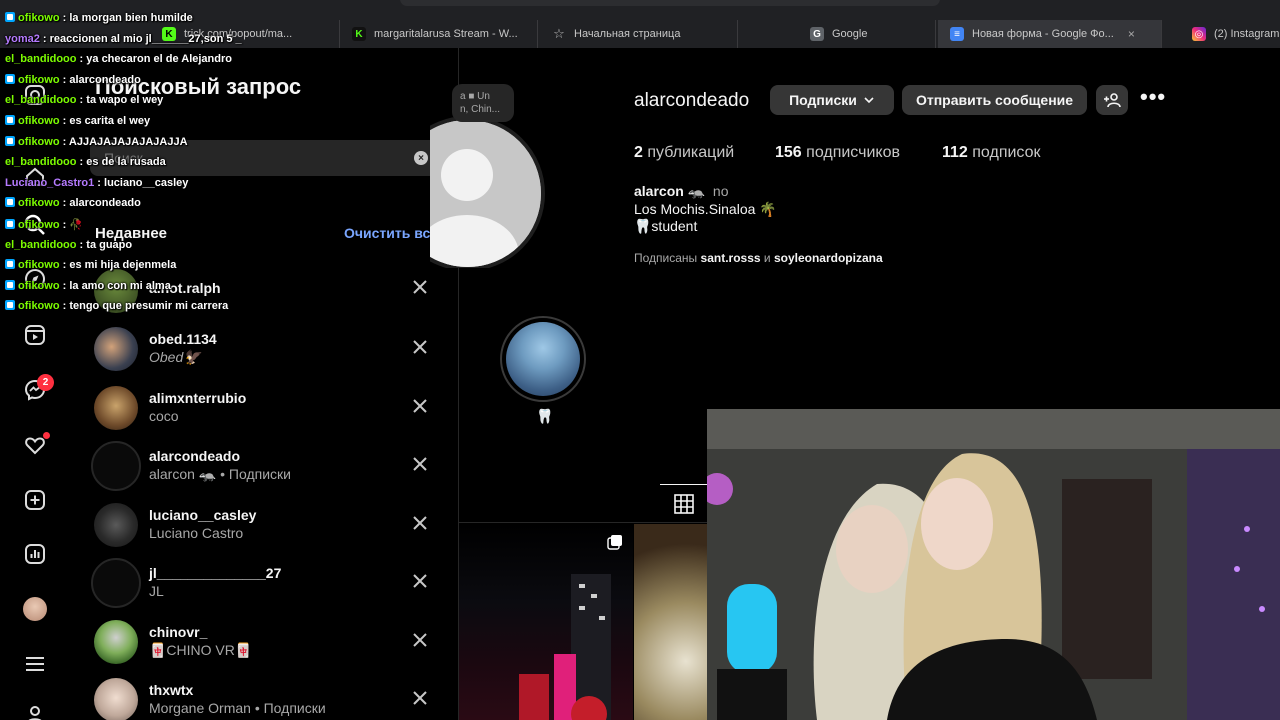 This screenshot has width=1280, height=720. What do you see at coordinates (35, 664) in the screenshot?
I see `menu-icon` at bounding box center [35, 664].